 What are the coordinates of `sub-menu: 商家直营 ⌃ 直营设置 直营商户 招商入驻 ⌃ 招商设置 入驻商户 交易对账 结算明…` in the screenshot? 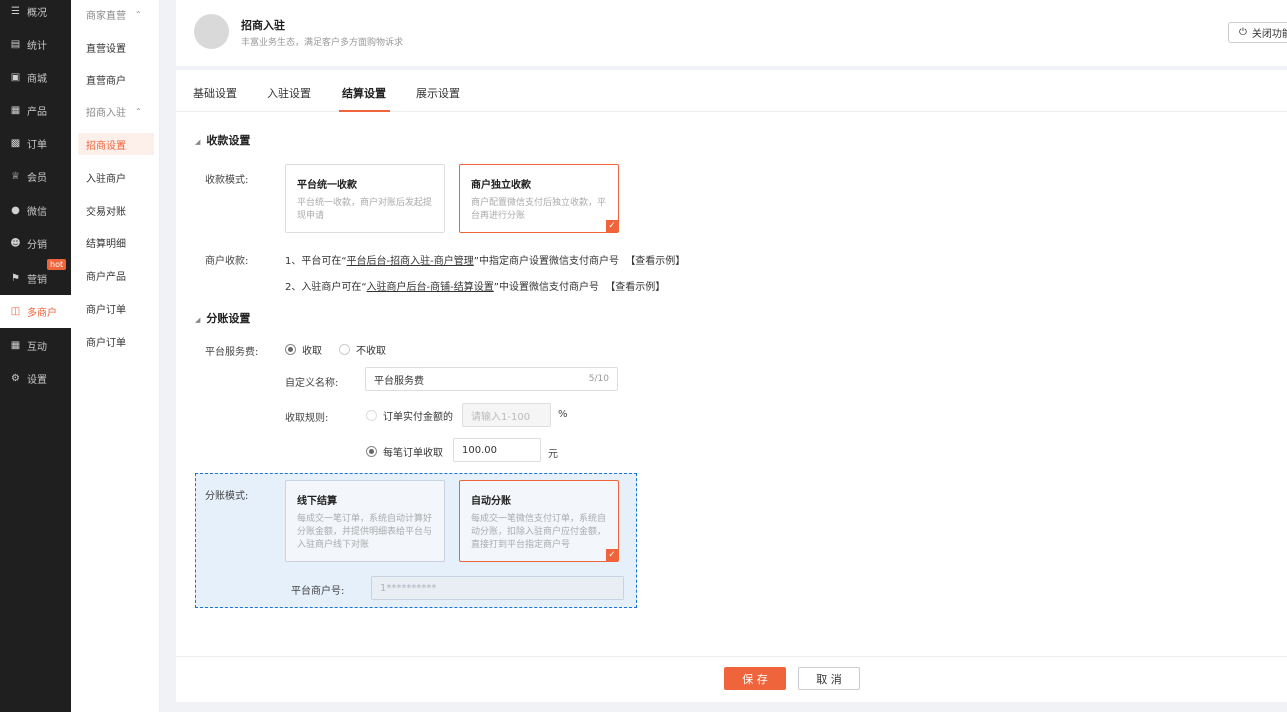 It's located at (115, 356).